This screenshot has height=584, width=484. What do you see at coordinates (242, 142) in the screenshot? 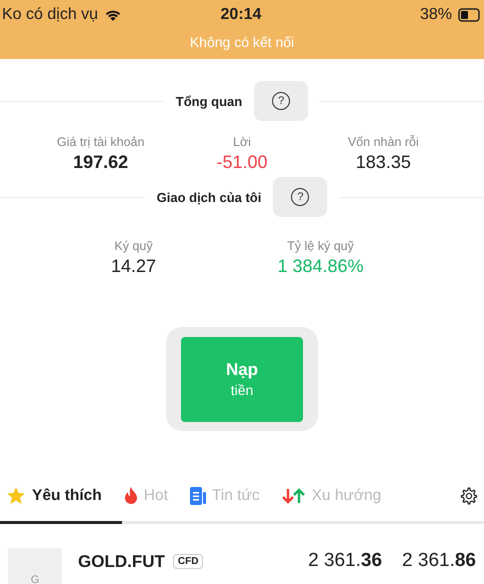
I see `stat-label: Lời` at bounding box center [242, 142].